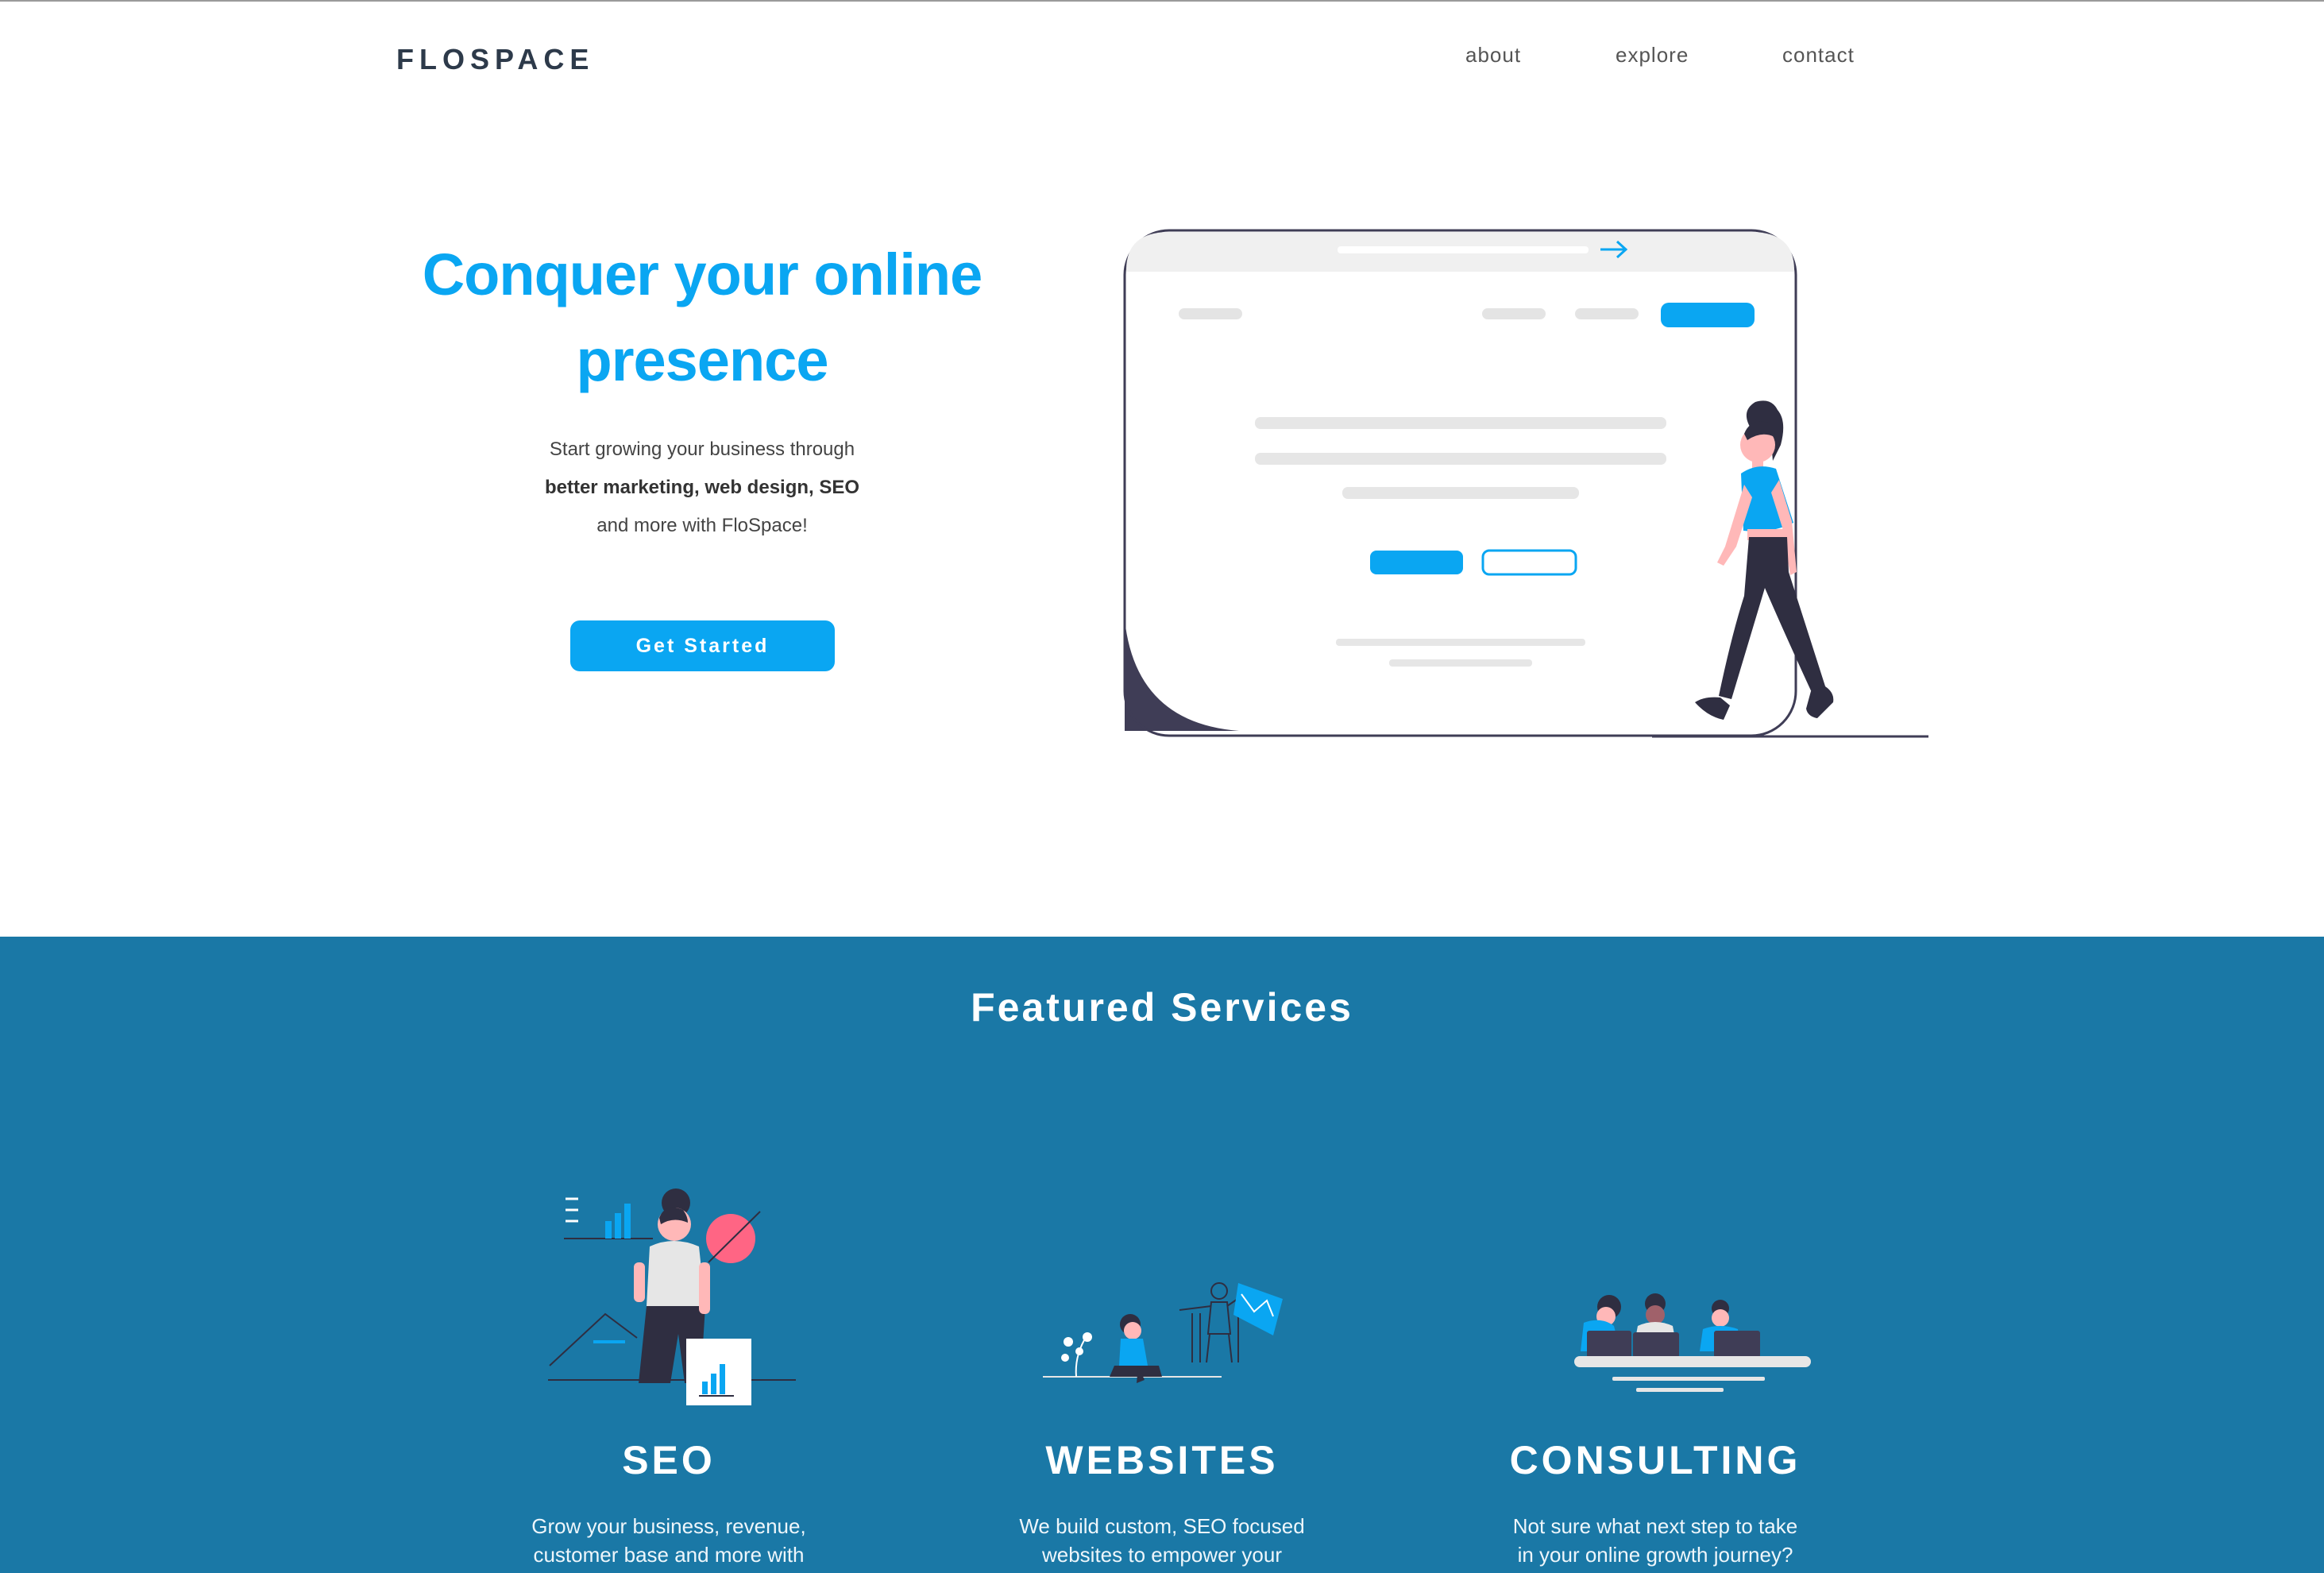 This screenshot has width=2324, height=1573. What do you see at coordinates (1692, 1342) in the screenshot?
I see `consulting-illustration` at bounding box center [1692, 1342].